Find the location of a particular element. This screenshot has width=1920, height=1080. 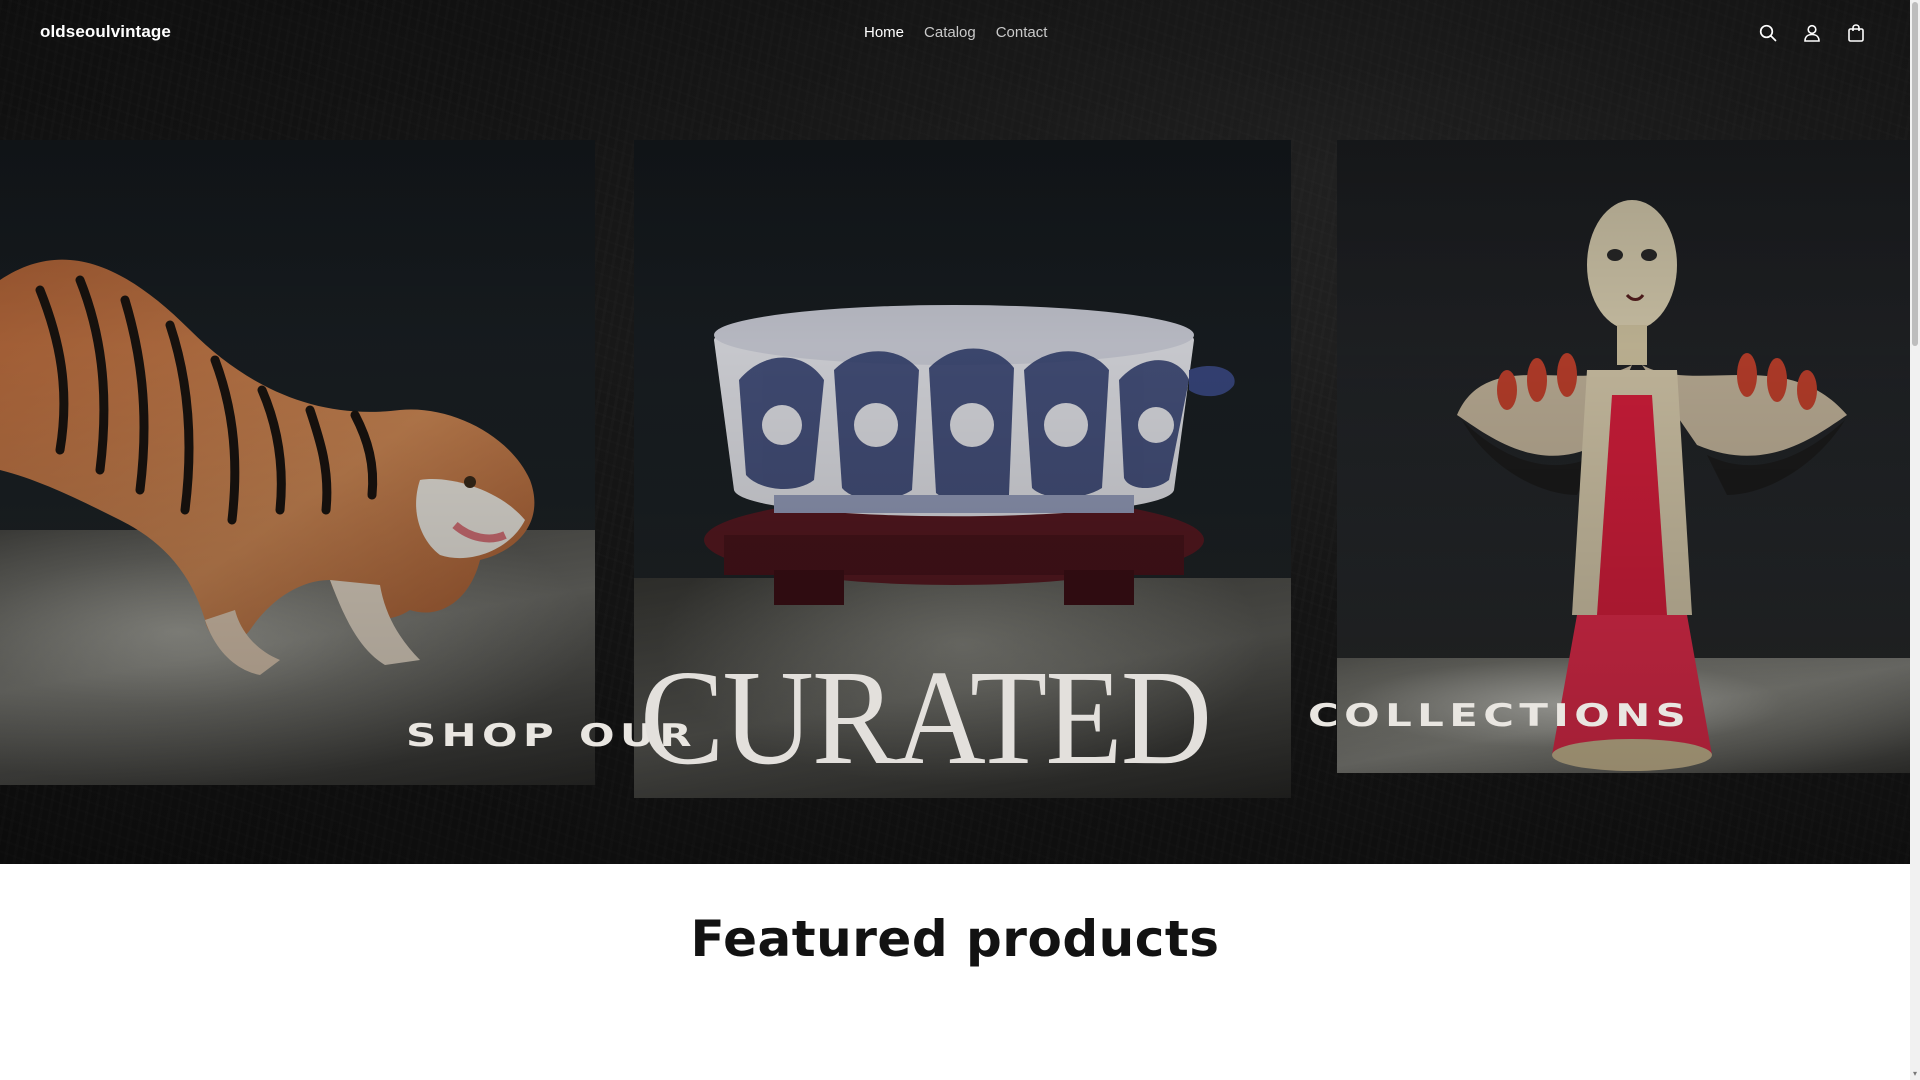

account-icon is located at coordinates (1812, 33).